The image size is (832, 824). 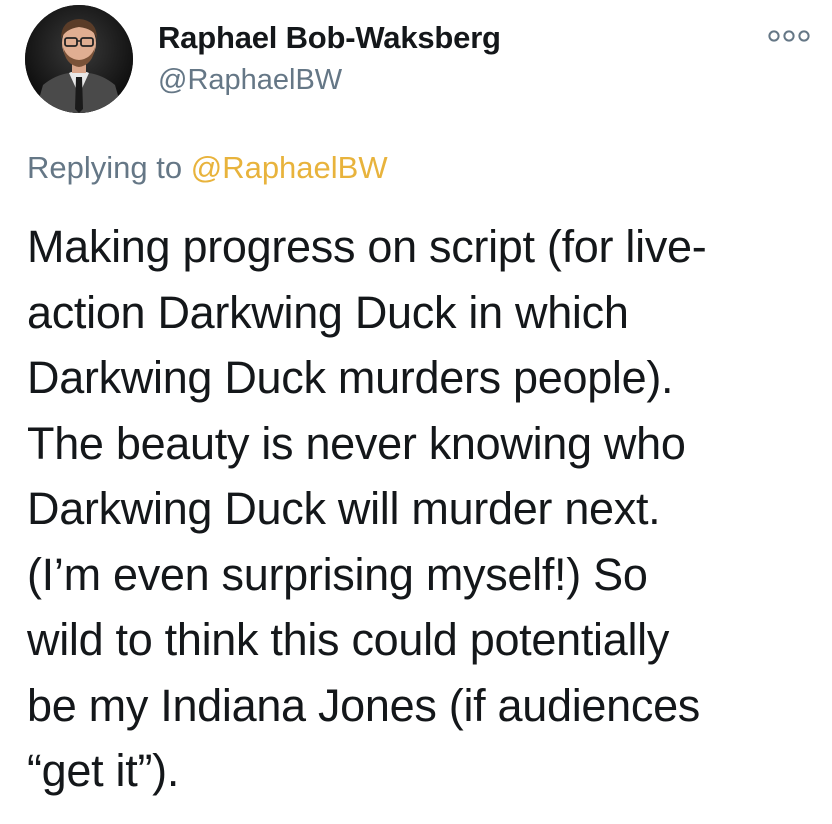 I want to click on reply-context-prefix: Replying to, so click(x=109, y=167).